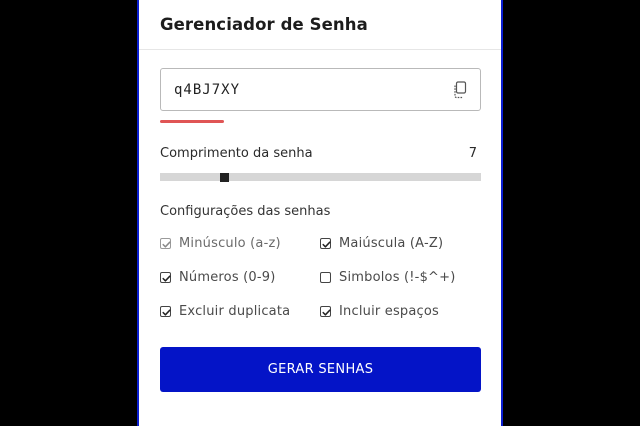 Image resolution: width=640 pixels, height=426 pixels. I want to click on app-title: Gerenciador de Senha, so click(264, 24).